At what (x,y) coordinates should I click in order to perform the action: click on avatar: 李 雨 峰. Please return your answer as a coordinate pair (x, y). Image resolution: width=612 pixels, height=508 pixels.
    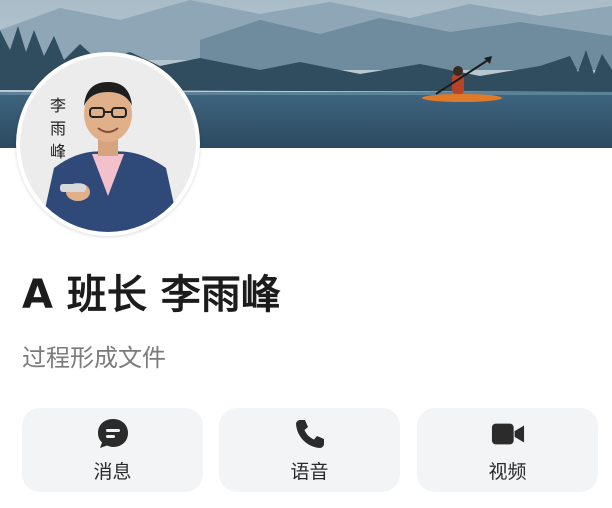
    Looking at the image, I should click on (108, 144).